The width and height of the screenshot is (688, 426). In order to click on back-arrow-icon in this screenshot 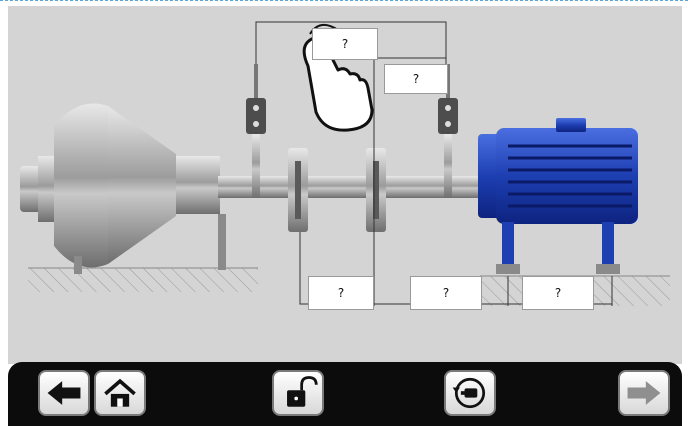, I will do `click(64, 393)`.